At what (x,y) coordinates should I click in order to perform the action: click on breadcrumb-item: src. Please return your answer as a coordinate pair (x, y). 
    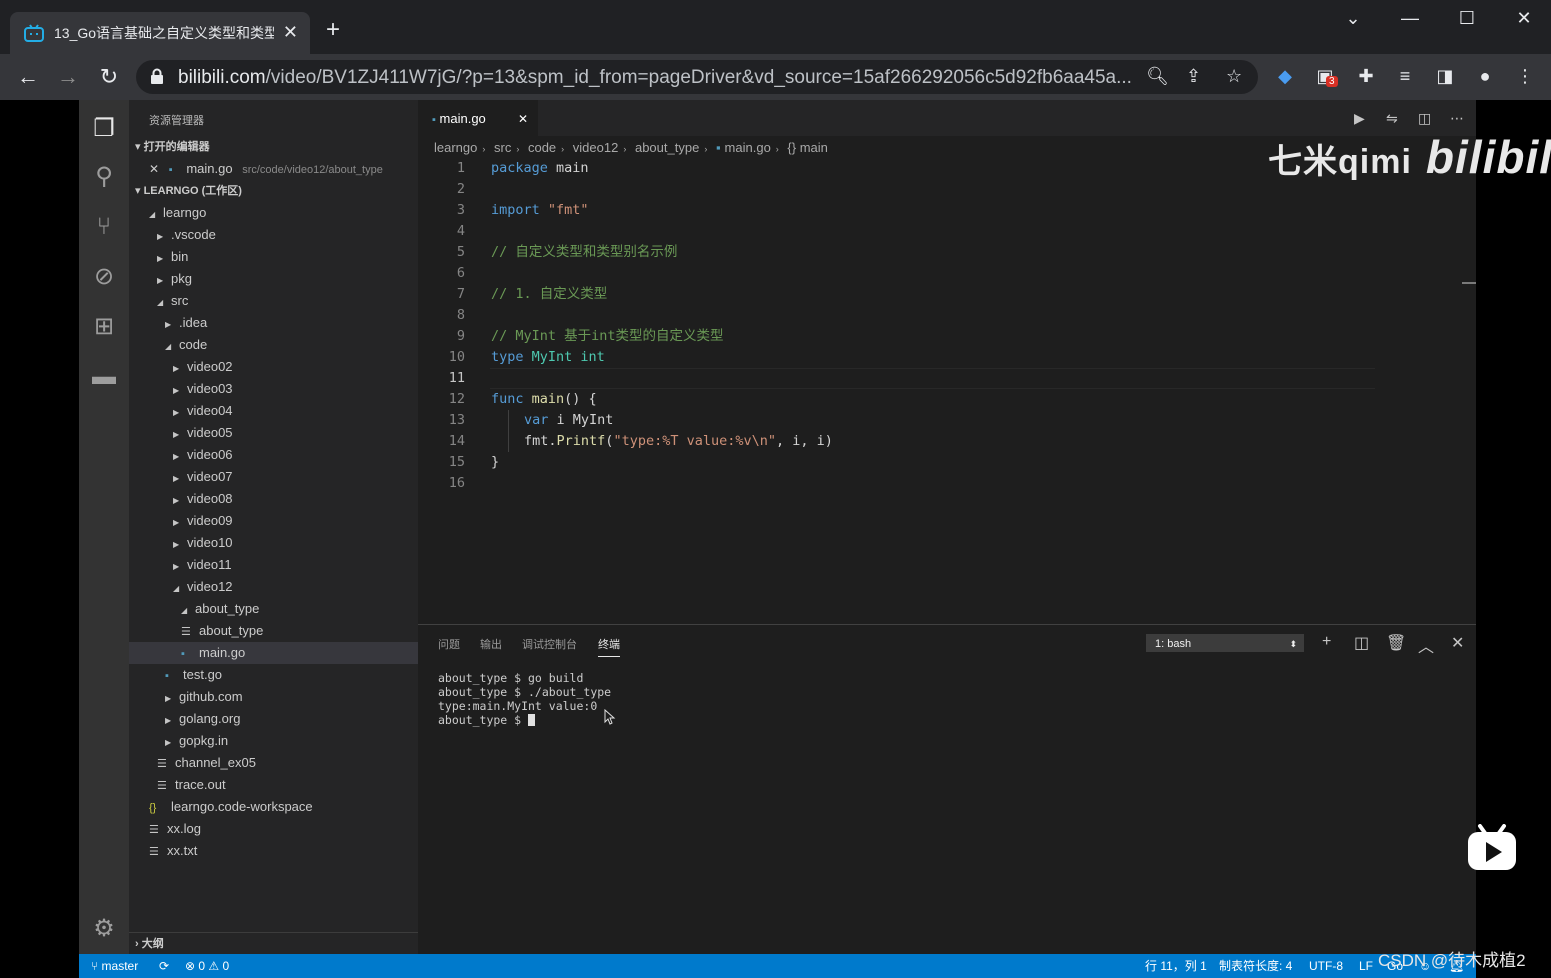
    Looking at the image, I should click on (502, 147).